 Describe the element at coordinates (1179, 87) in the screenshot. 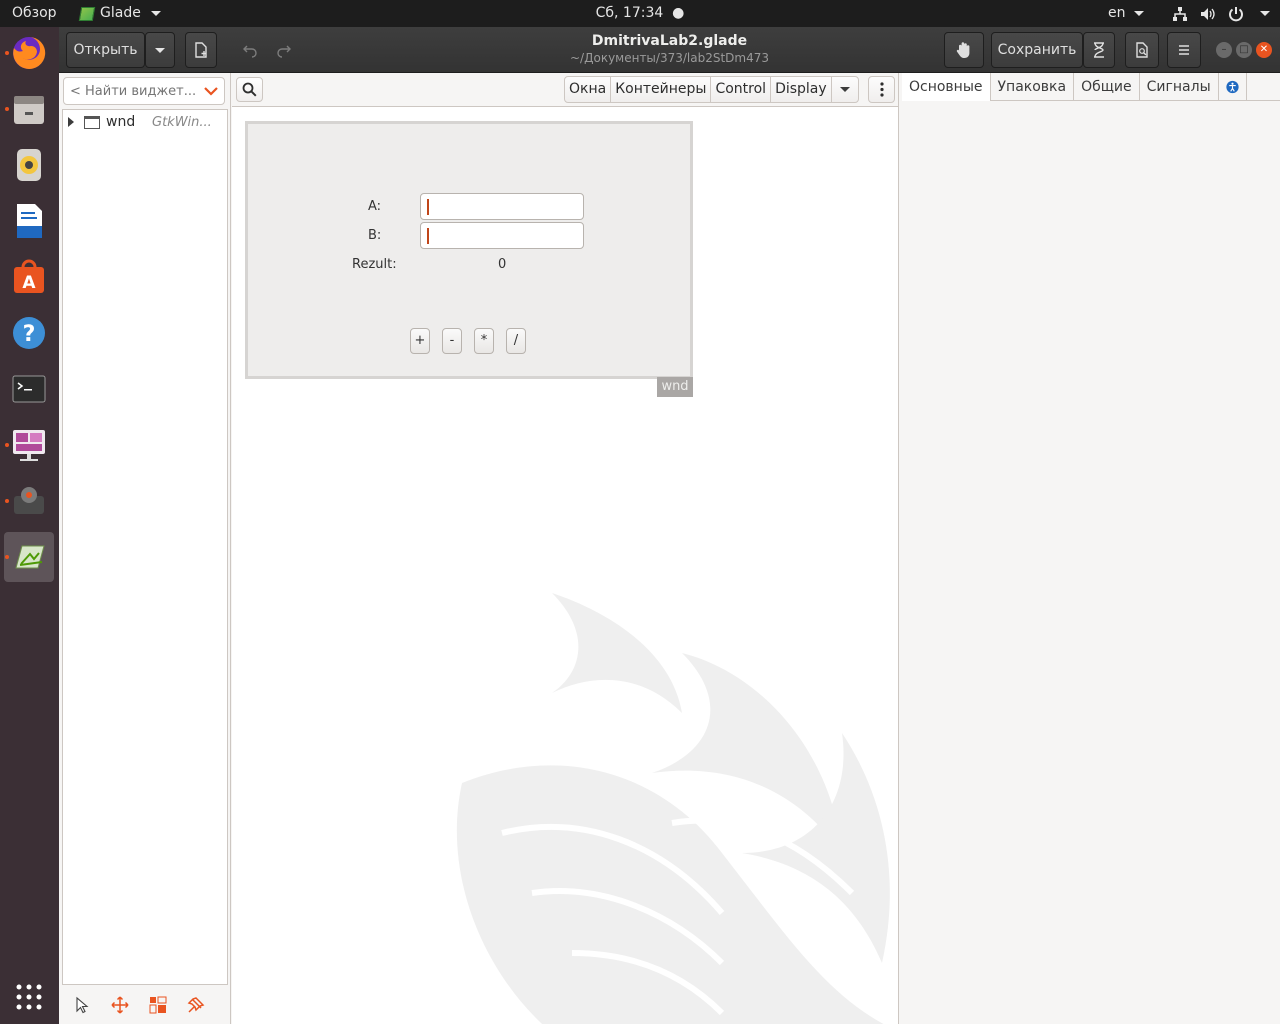

I see `tab-signals: Сигналы` at that location.